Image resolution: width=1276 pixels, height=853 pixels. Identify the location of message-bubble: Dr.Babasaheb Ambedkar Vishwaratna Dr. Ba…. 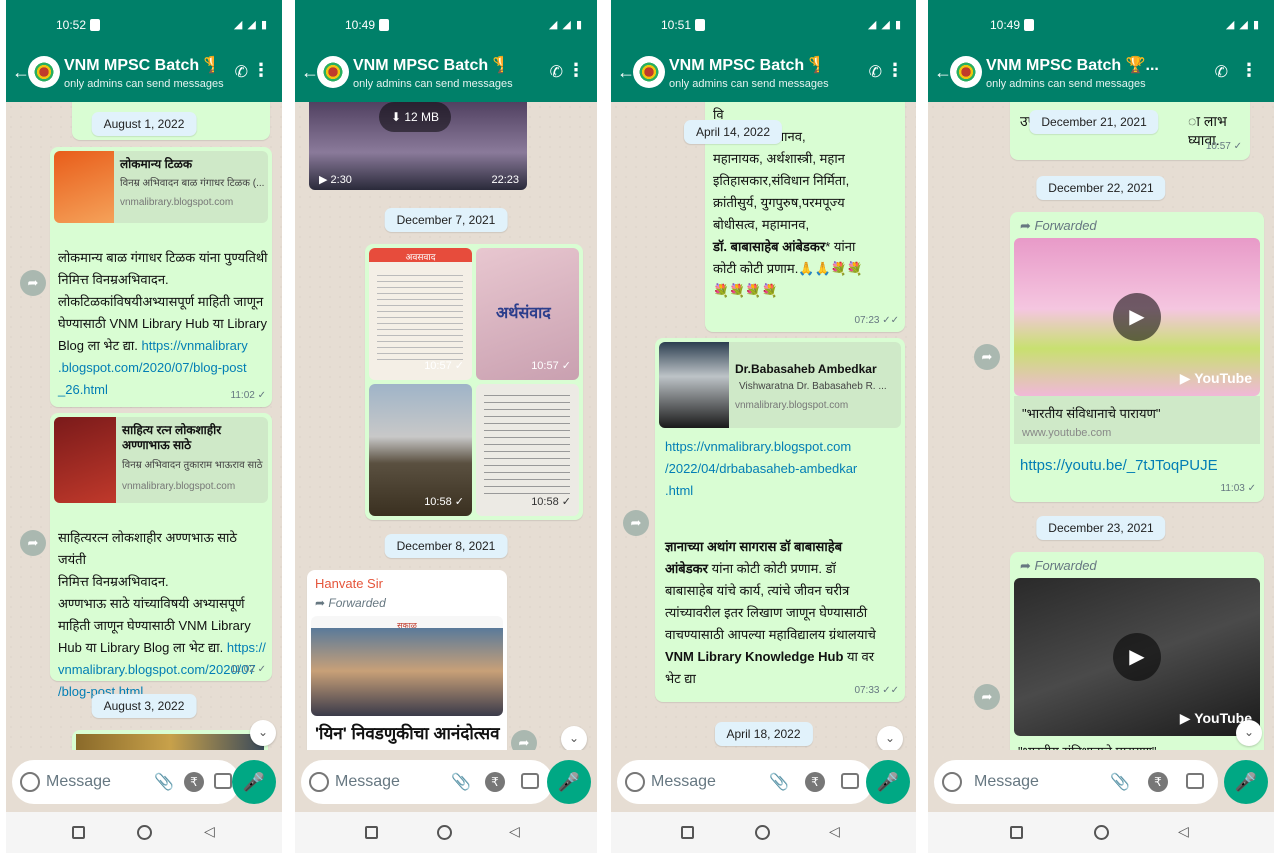
(780, 520).